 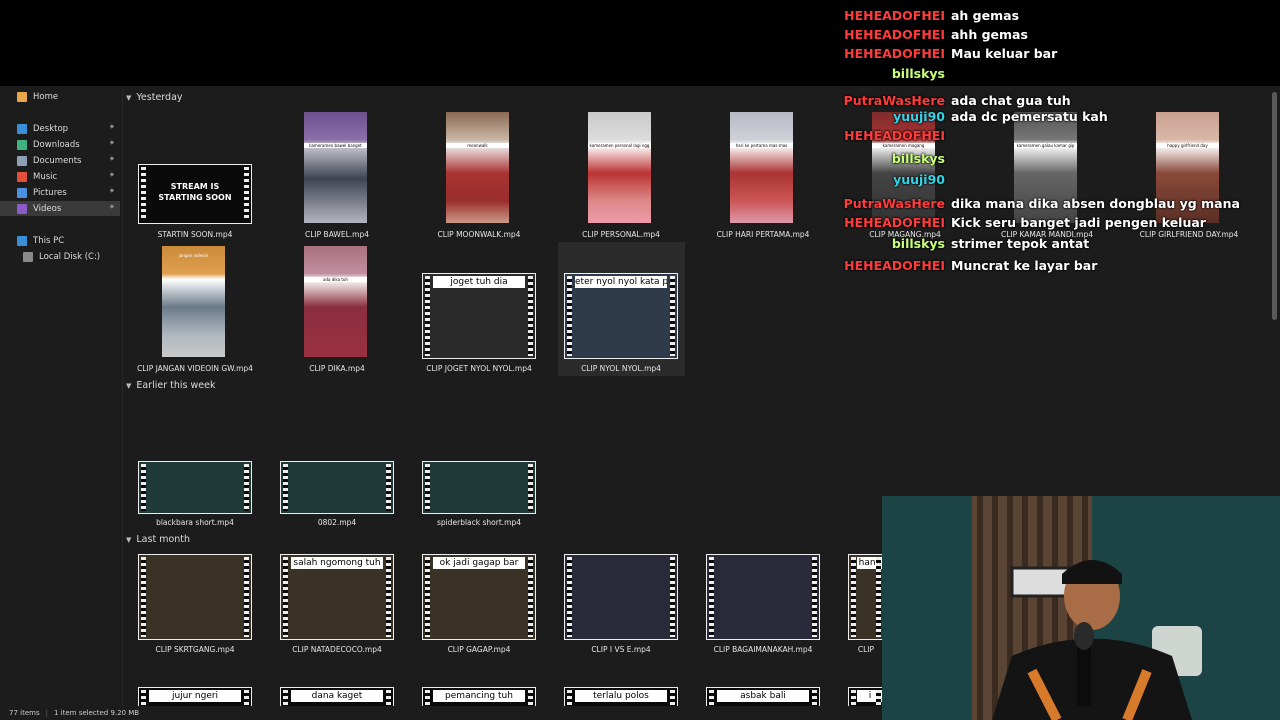 I want to click on file-name: STARTIN SOON.mp4, so click(x=195, y=234).